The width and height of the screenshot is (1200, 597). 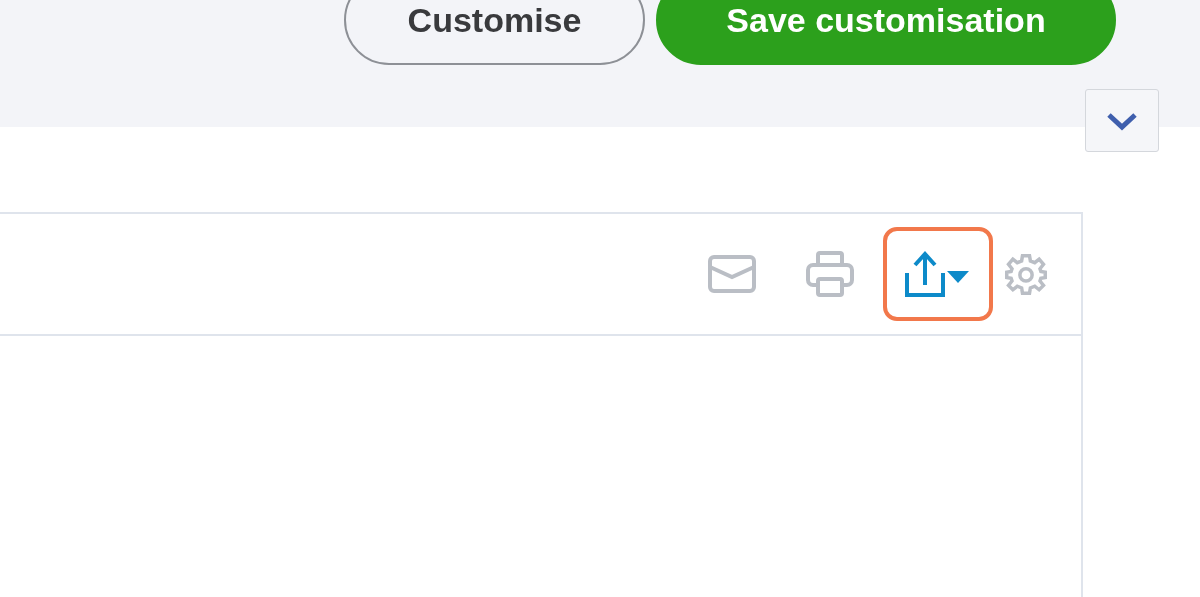 I want to click on export-button, so click(x=938, y=274).